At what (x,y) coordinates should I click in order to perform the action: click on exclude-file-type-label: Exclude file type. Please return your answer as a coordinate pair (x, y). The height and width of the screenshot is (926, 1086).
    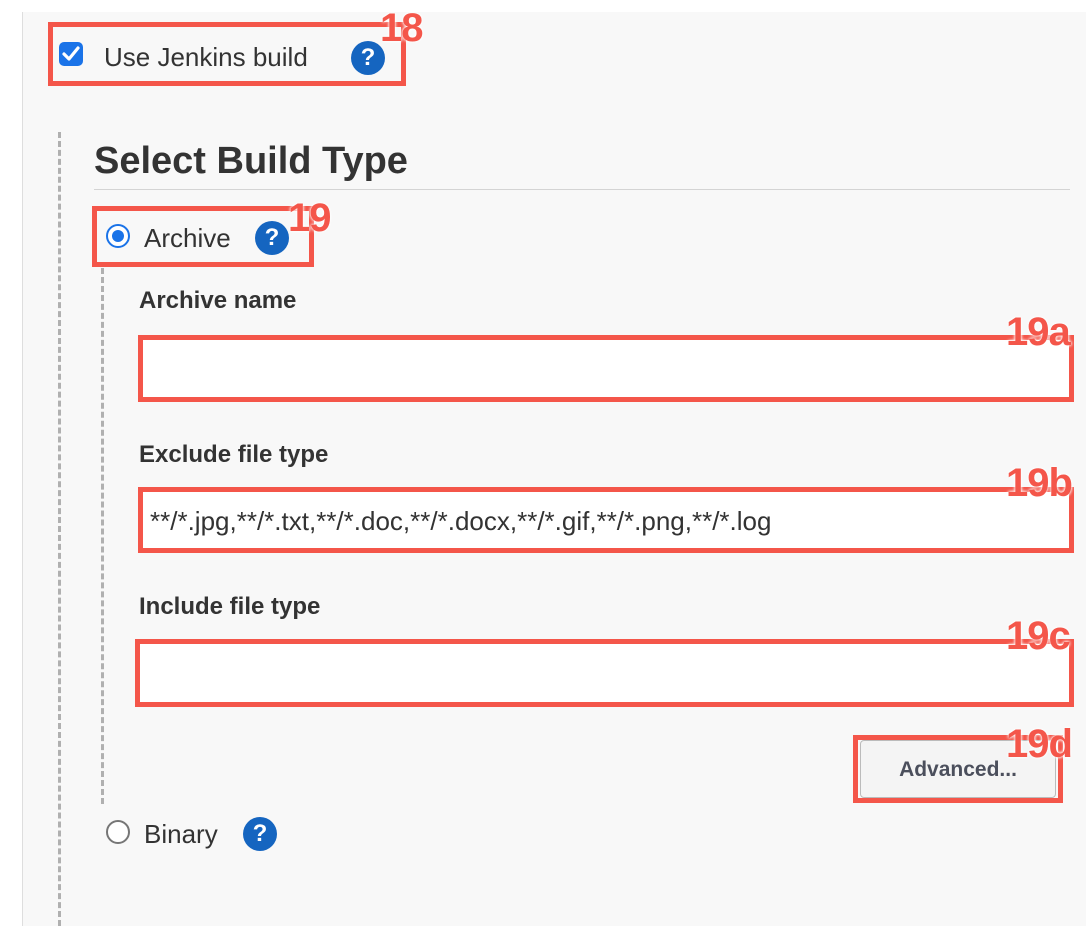
    Looking at the image, I should click on (234, 454).